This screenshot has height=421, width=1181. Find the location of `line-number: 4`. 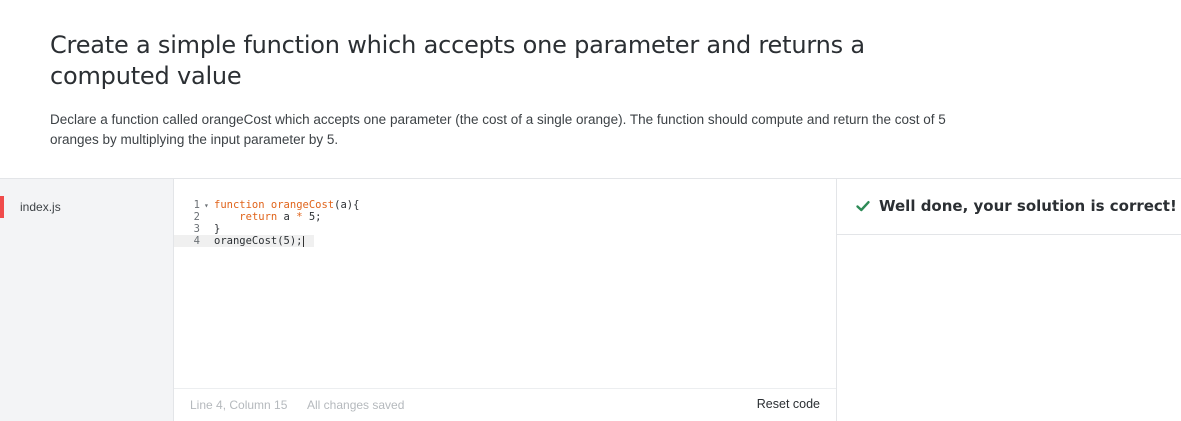

line-number: 4 is located at coordinates (196, 241).